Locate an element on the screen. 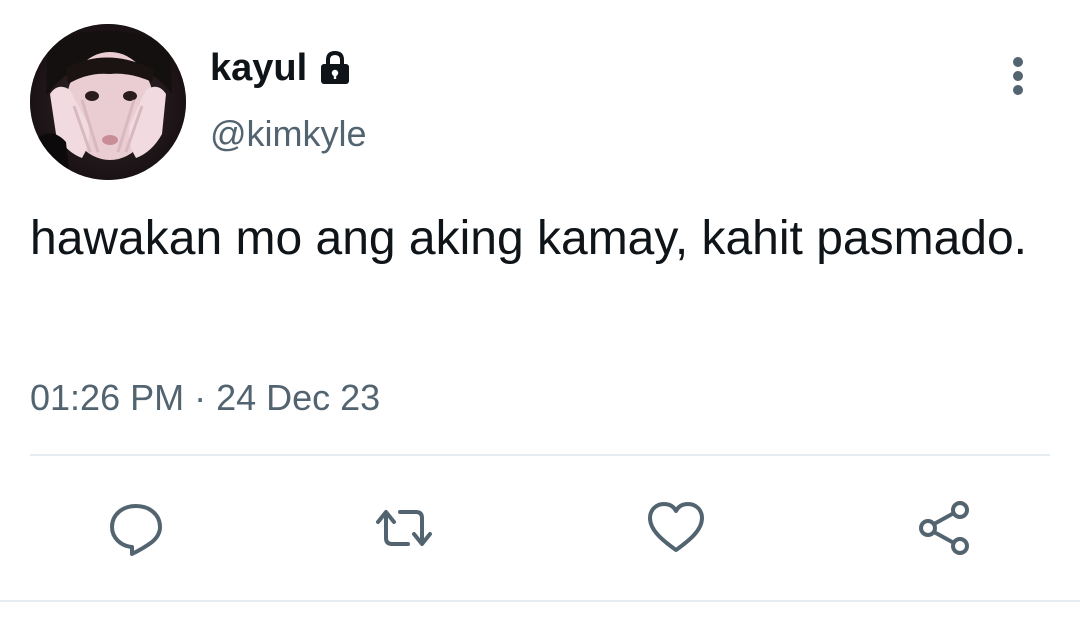 This screenshot has height=618, width=1080. reply-button is located at coordinates (136, 528).